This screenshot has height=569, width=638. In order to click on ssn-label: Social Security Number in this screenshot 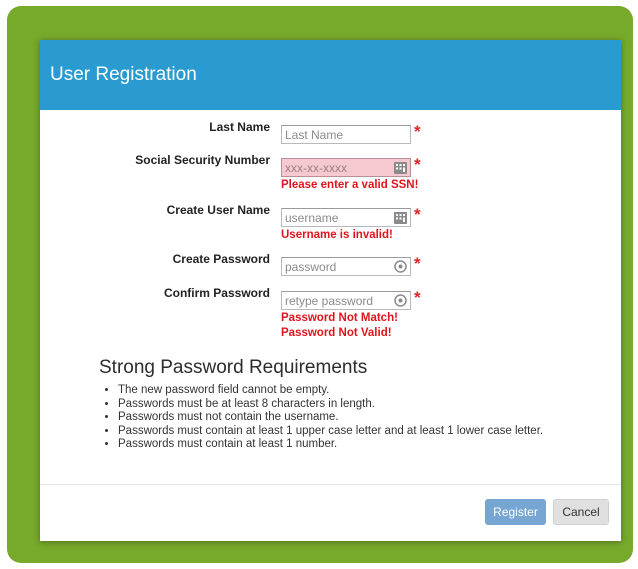, I will do `click(202, 160)`.